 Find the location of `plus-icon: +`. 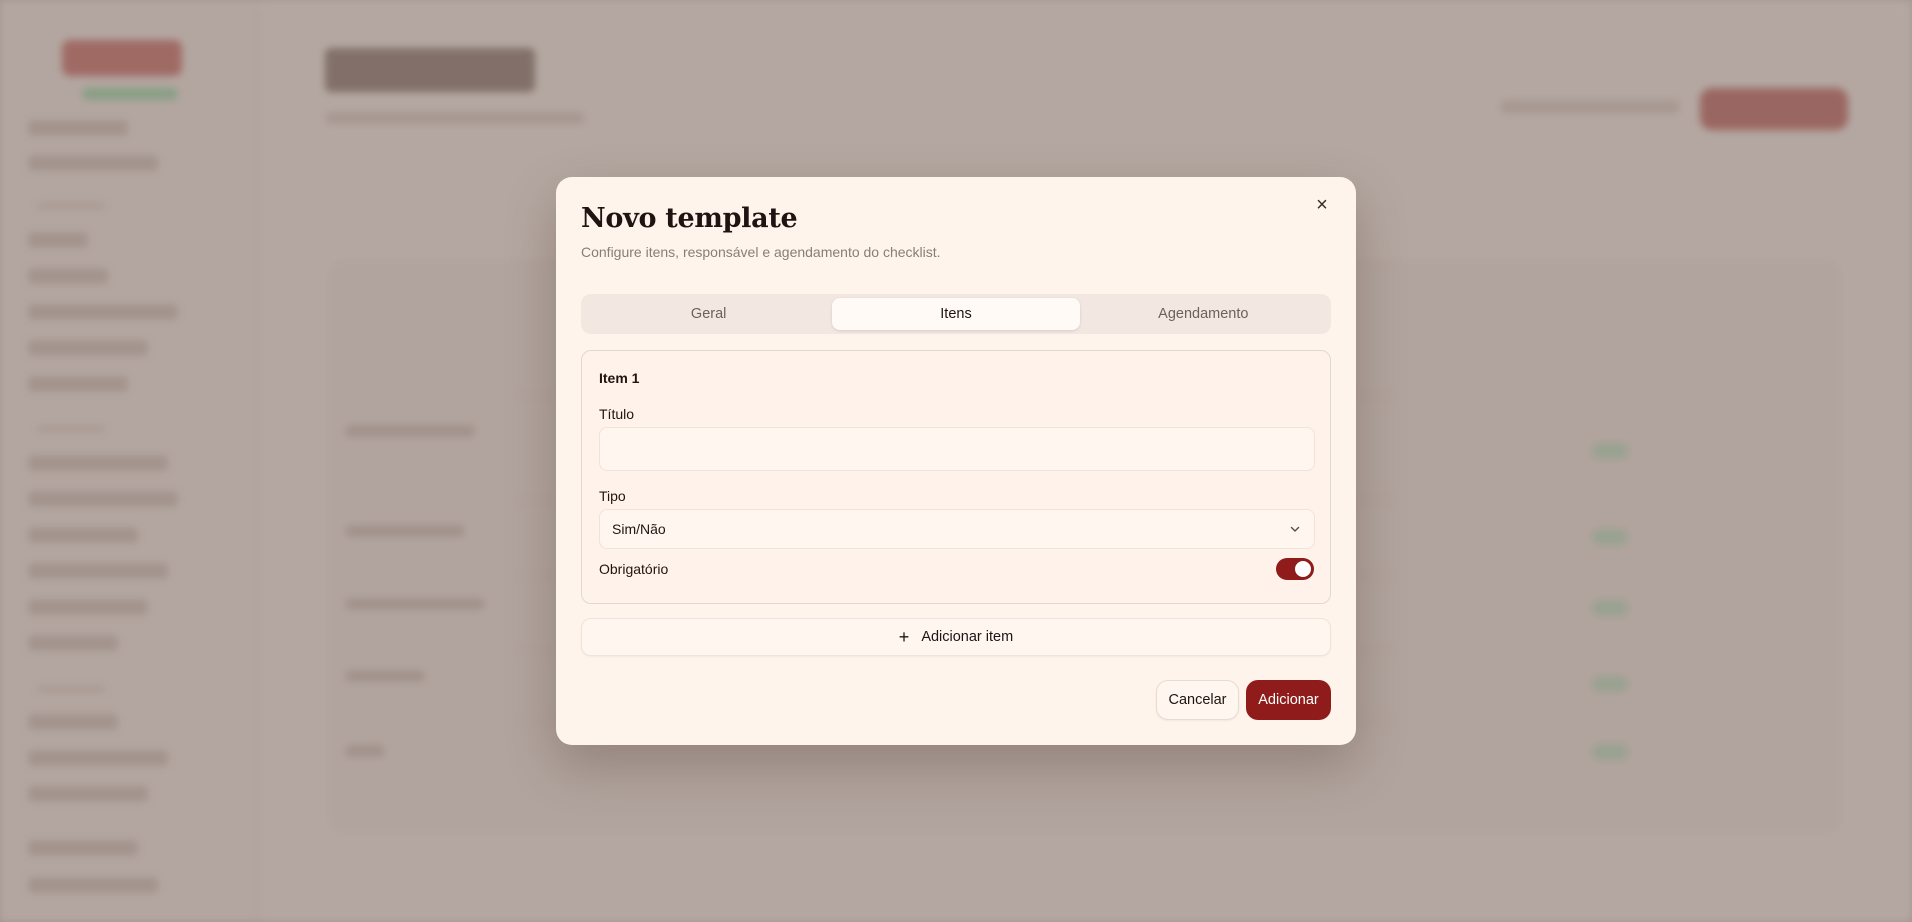

plus-icon: + is located at coordinates (904, 637).